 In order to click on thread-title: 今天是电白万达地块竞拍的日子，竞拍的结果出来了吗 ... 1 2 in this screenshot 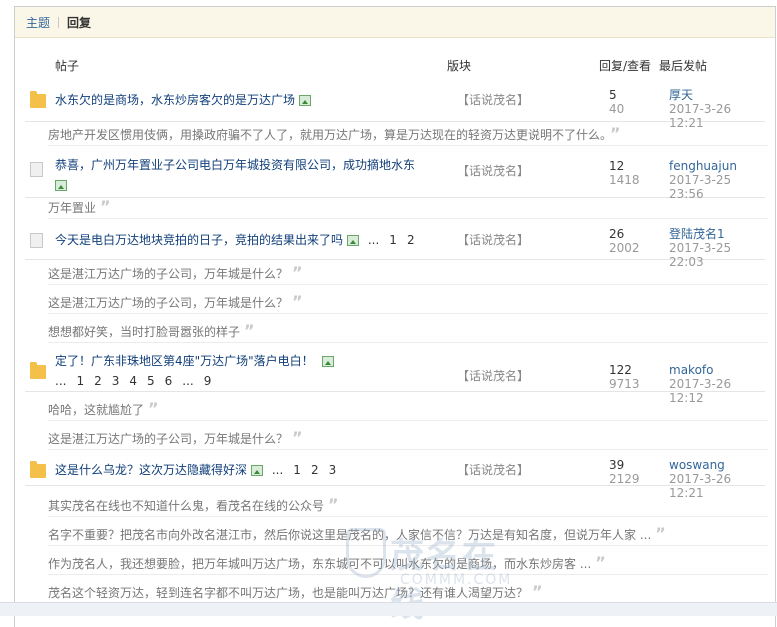, I will do `click(237, 240)`.